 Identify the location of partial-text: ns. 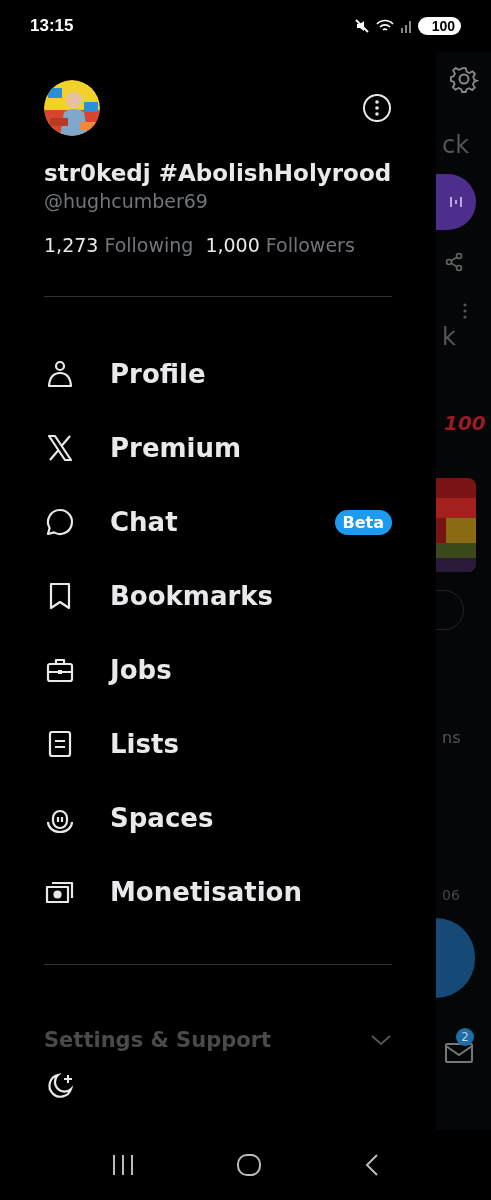
(451, 737).